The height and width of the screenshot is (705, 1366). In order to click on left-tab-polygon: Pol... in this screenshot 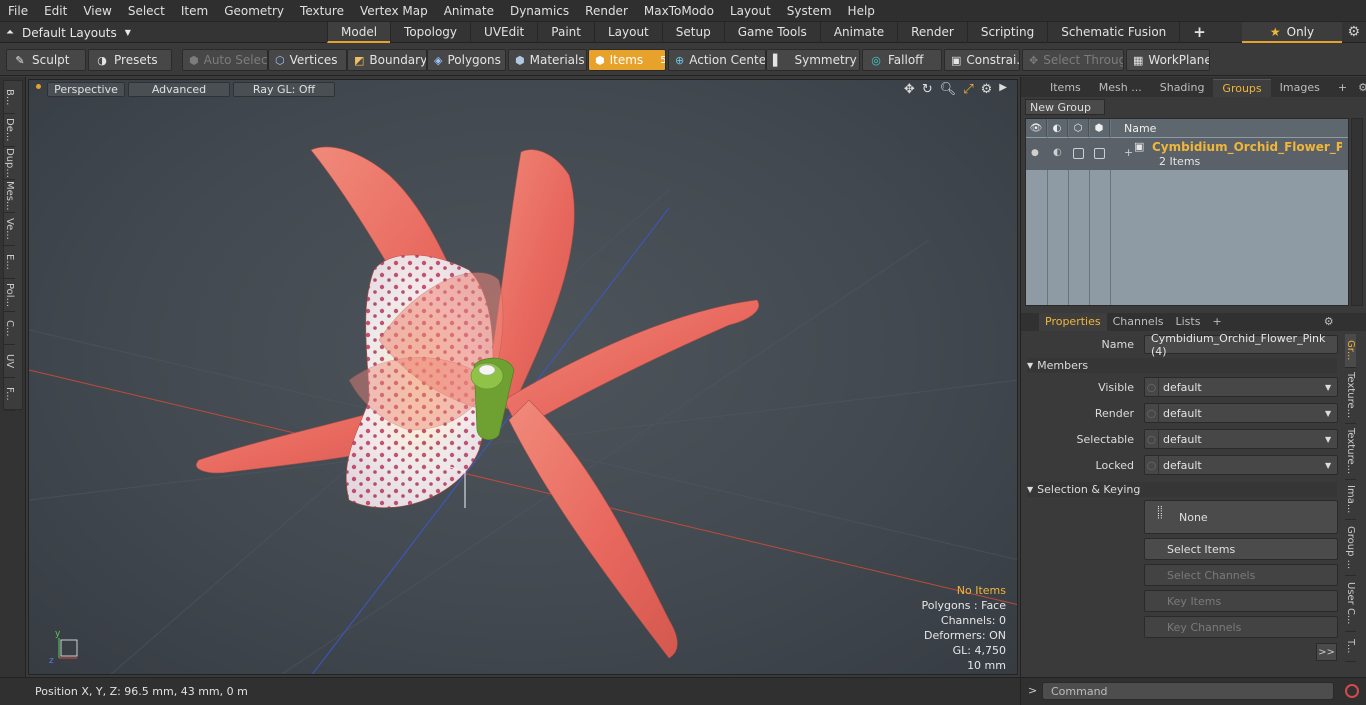, I will do `click(9, 295)`.